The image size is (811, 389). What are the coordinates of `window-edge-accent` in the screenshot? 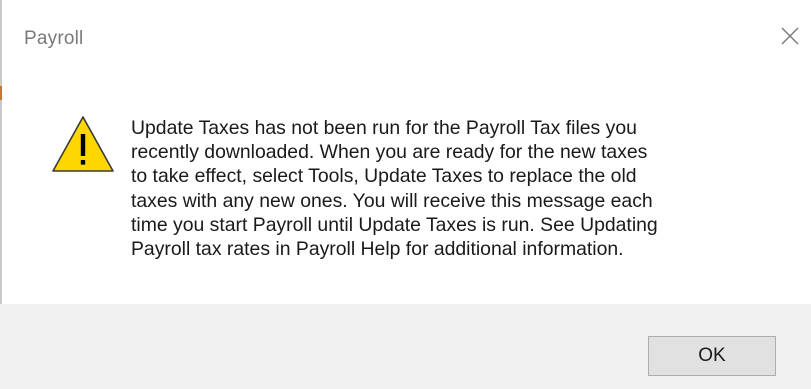 It's located at (1, 93).